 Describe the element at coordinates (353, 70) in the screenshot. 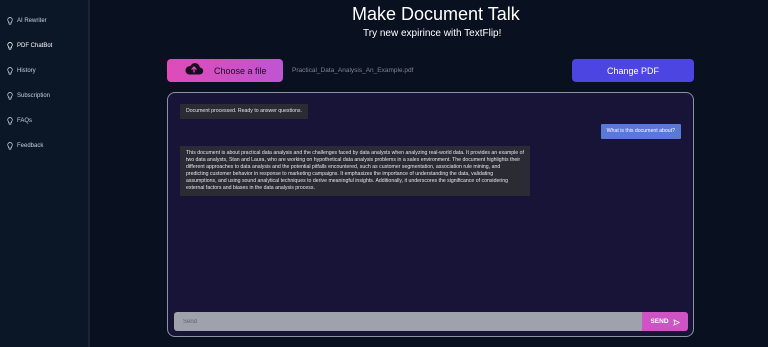

I see `selected-file-name: Practical_Data_Analysis_An_Example.pdf` at that location.